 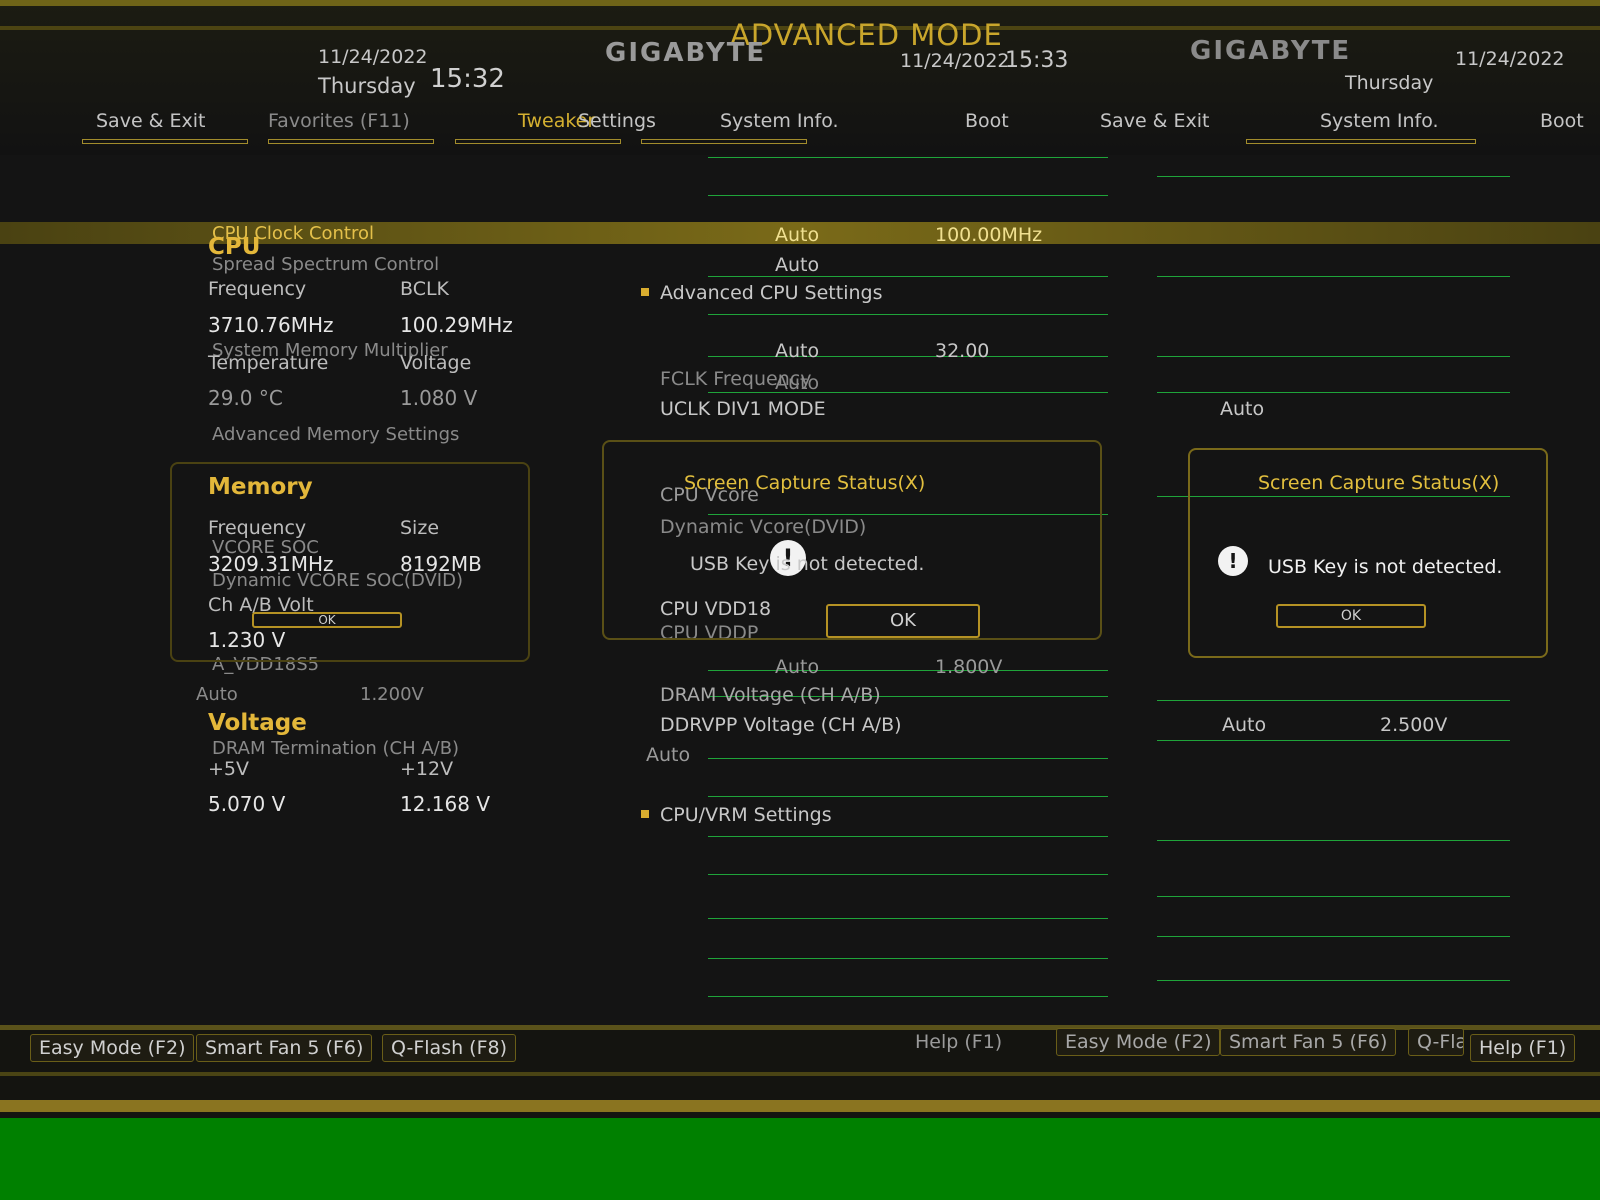 I want to click on cpu-voltage-value: 1.080 V, so click(x=439, y=398).